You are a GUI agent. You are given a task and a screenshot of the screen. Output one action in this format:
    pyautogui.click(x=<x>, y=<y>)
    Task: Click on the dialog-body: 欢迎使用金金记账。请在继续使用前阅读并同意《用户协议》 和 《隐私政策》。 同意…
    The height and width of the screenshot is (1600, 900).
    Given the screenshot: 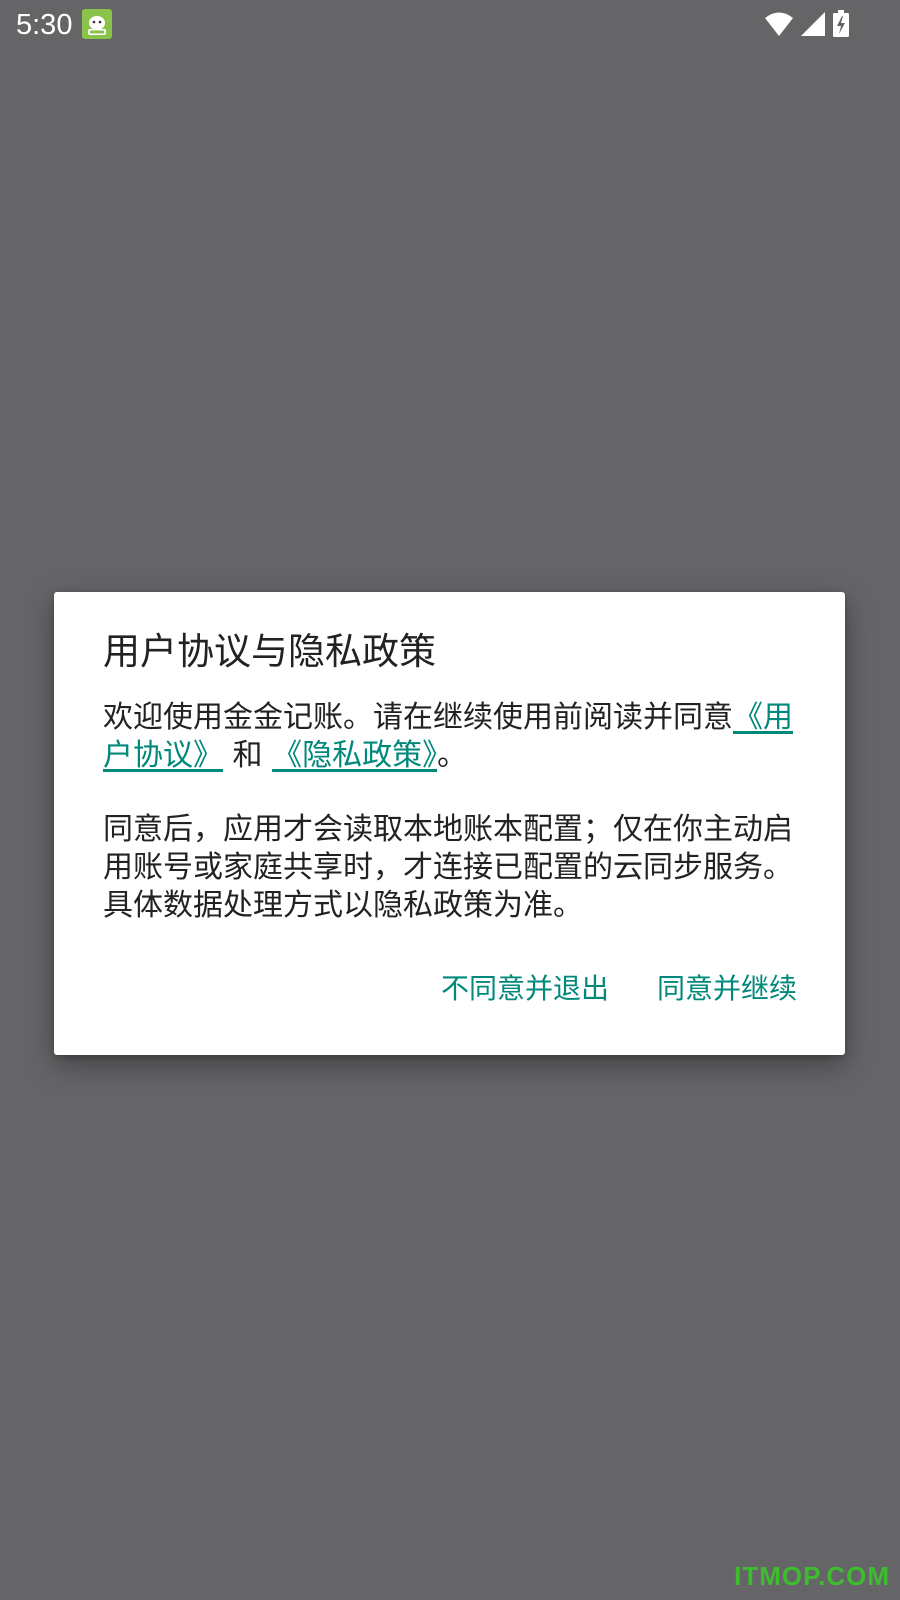 What is the action you would take?
    pyautogui.click(x=453, y=812)
    